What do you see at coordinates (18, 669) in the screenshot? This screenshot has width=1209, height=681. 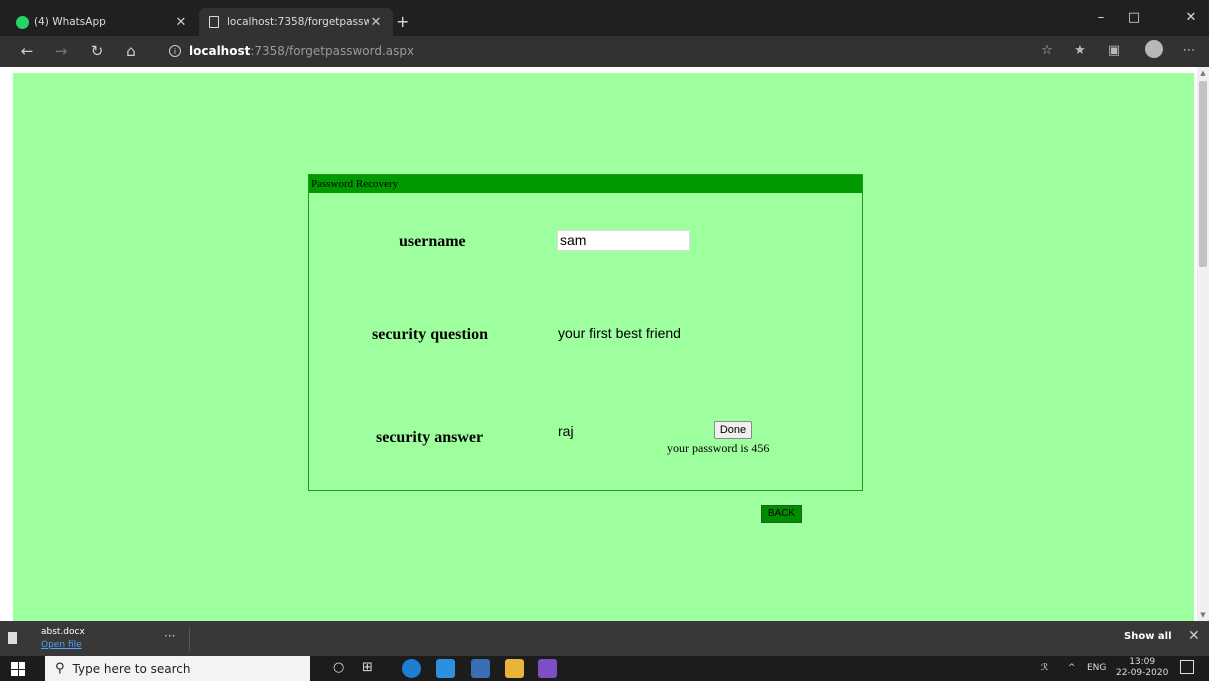 I see `windows-start-icon` at bounding box center [18, 669].